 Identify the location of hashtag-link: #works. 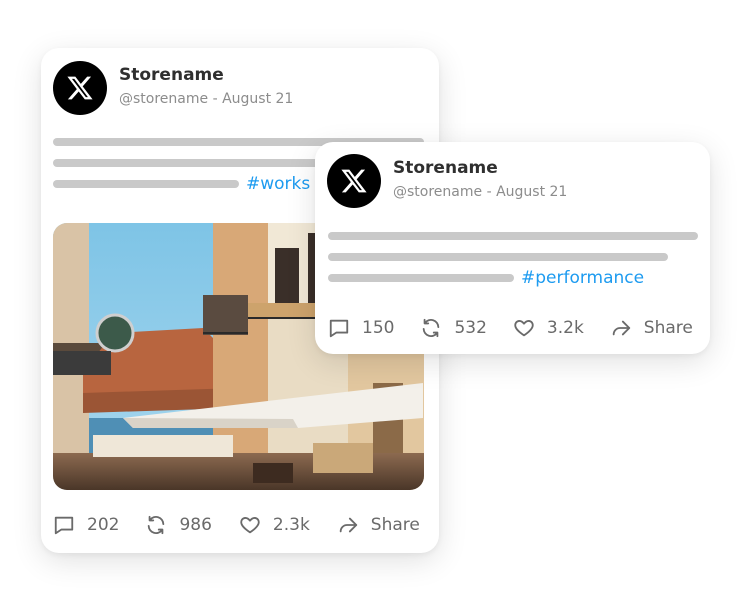
(278, 184).